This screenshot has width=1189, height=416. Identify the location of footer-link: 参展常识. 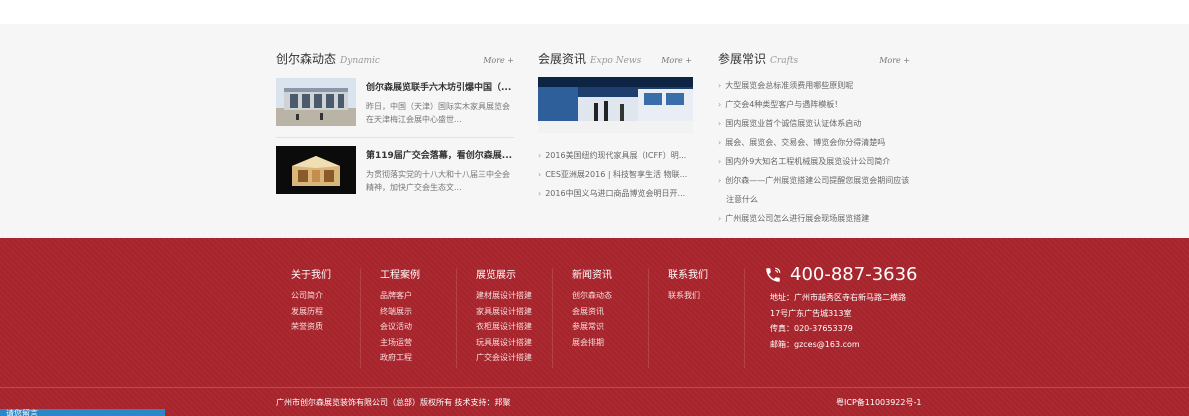
(592, 327).